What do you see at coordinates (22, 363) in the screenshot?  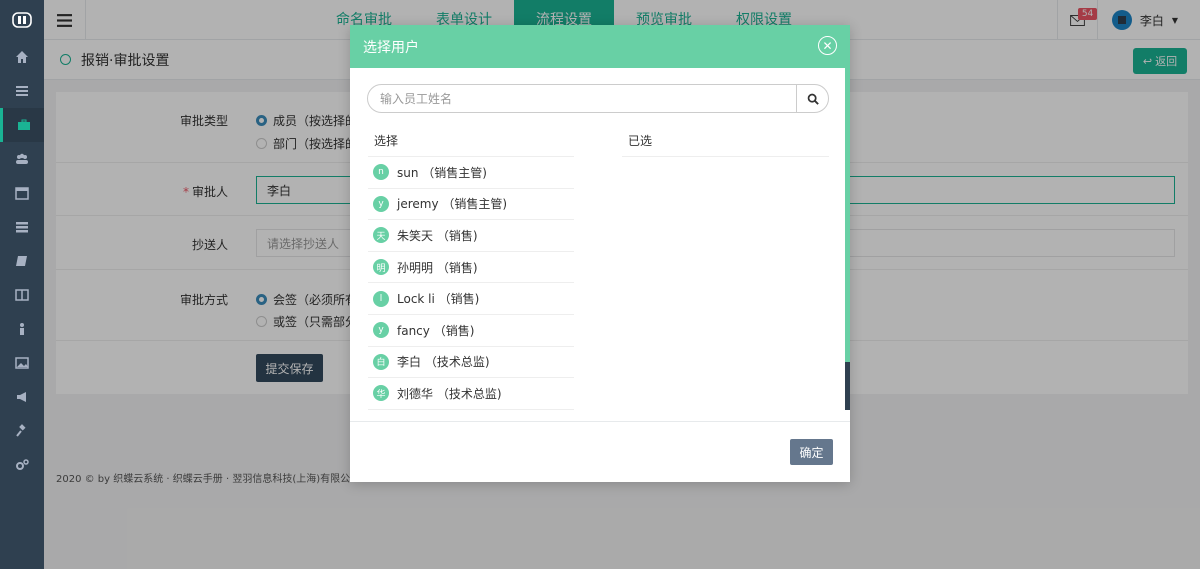 I see `image-icon` at bounding box center [22, 363].